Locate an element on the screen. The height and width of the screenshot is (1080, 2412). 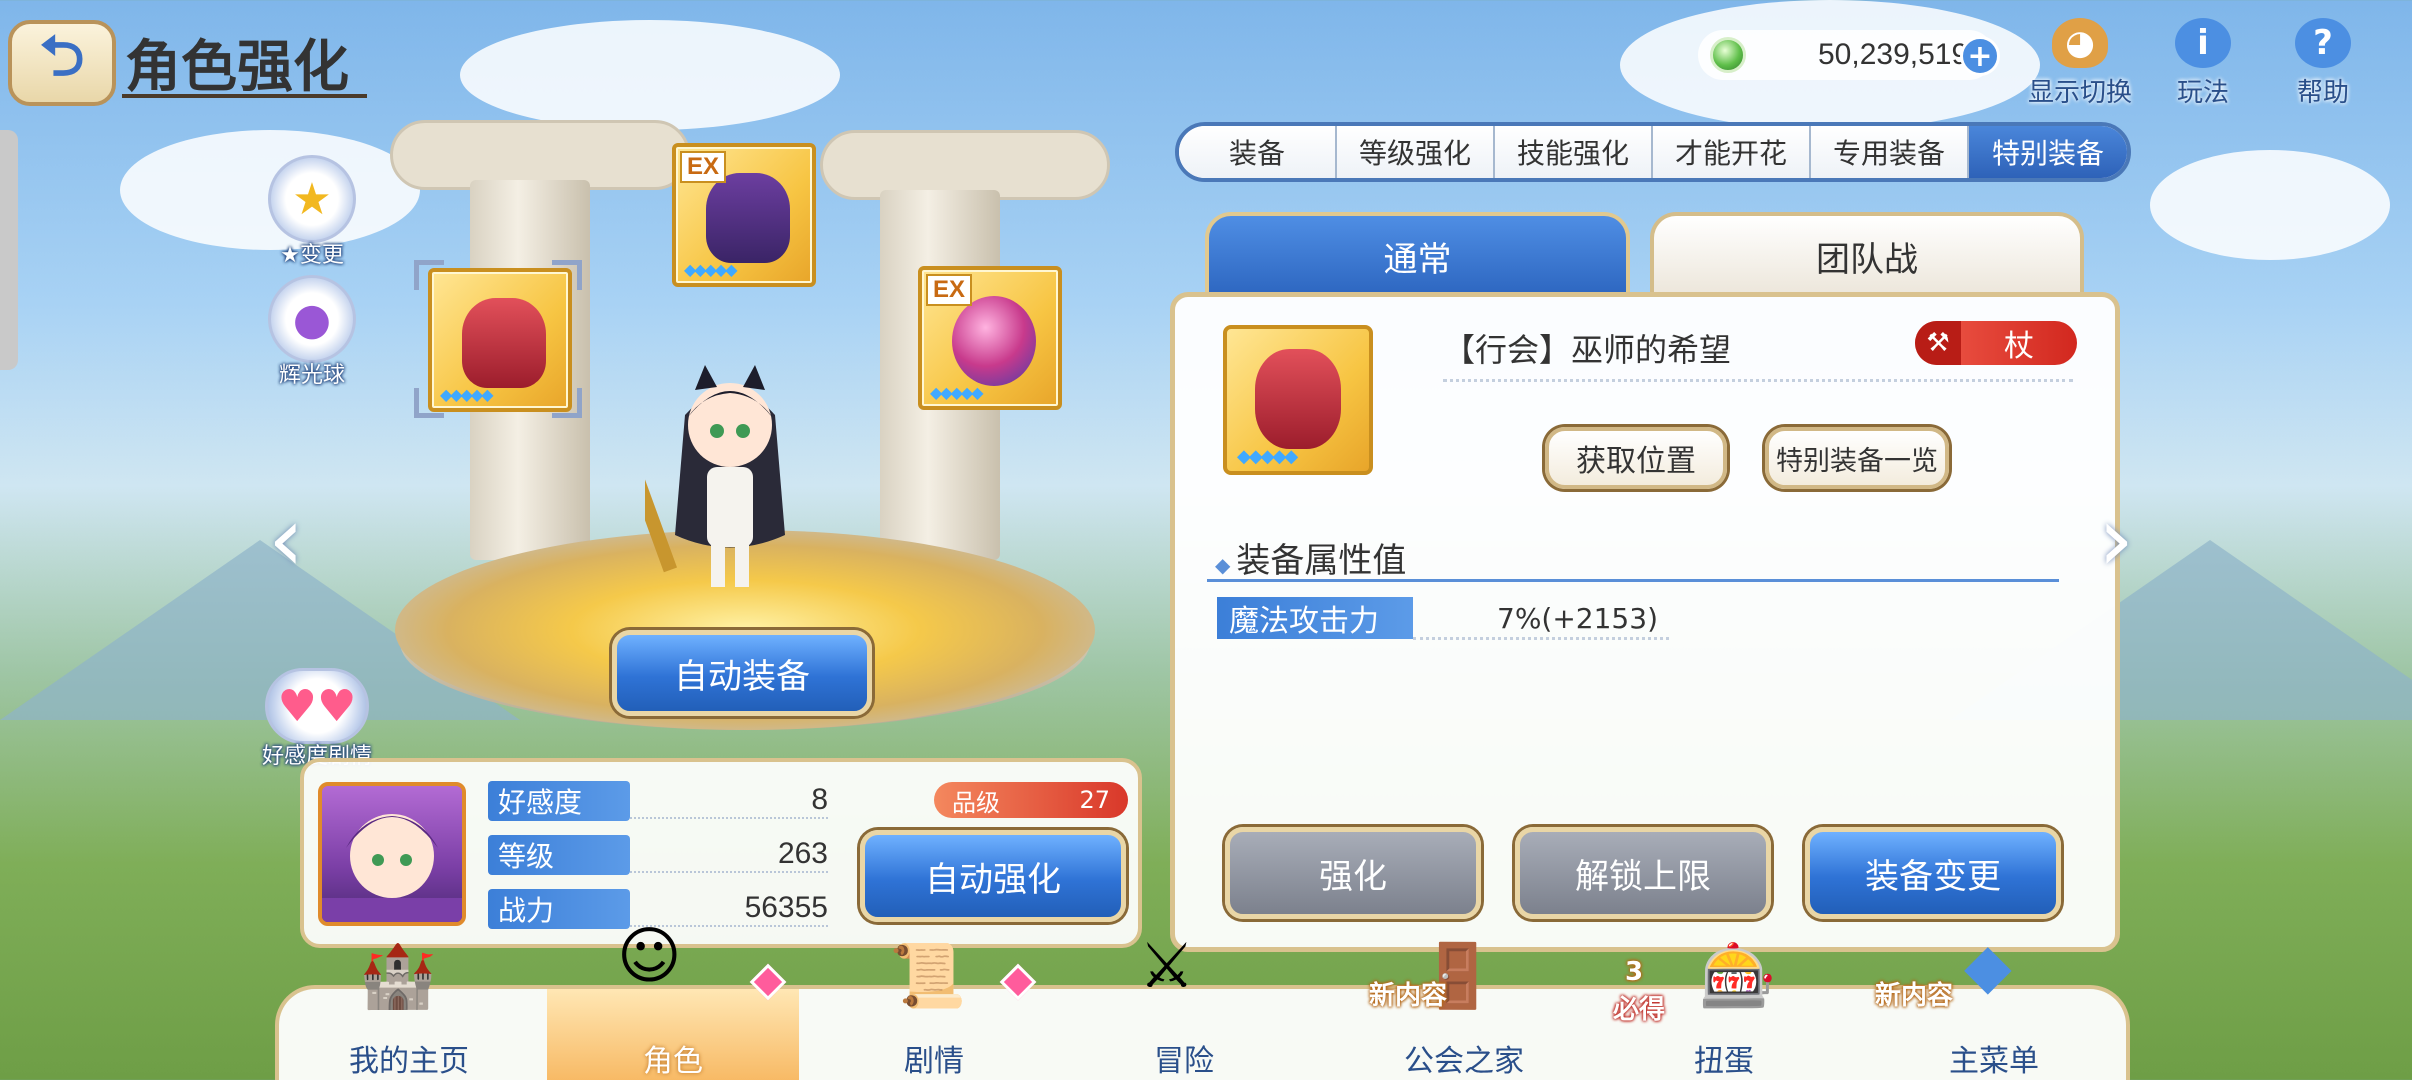
display-switch-button: ◕ 显示切换 is located at coordinates (2080, 63).